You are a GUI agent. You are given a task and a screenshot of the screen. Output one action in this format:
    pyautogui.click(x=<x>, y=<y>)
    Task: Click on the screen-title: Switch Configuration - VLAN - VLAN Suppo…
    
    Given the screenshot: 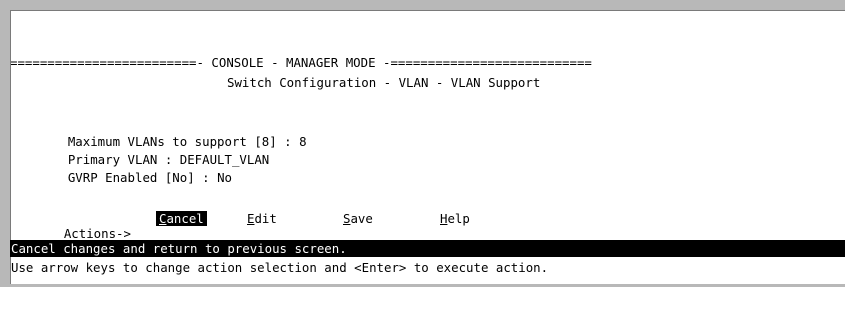 What is the action you would take?
    pyautogui.click(x=384, y=82)
    